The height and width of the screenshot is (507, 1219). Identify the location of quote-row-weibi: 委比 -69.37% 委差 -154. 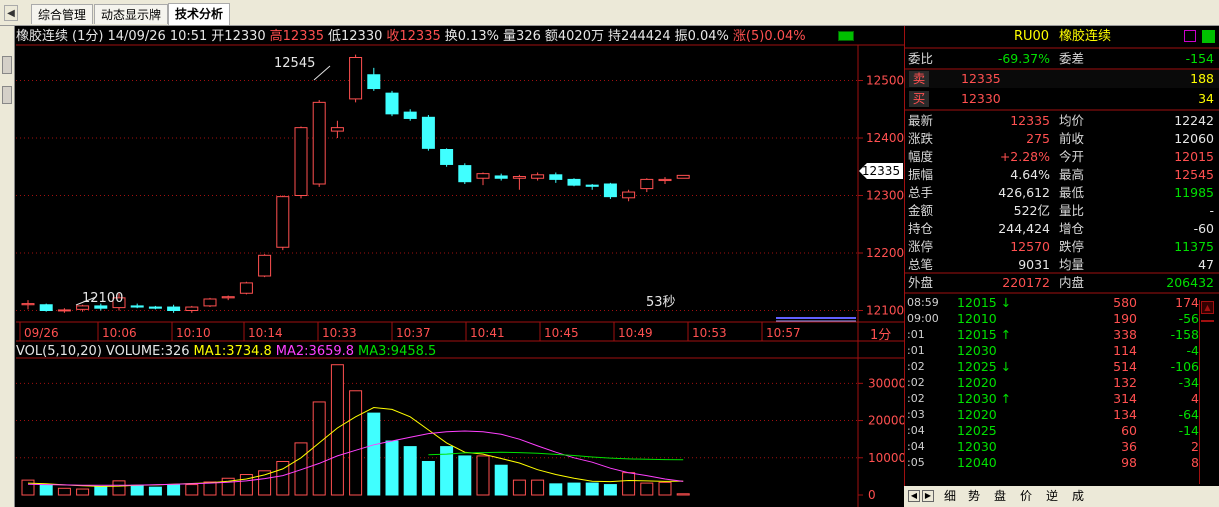
(1062, 59).